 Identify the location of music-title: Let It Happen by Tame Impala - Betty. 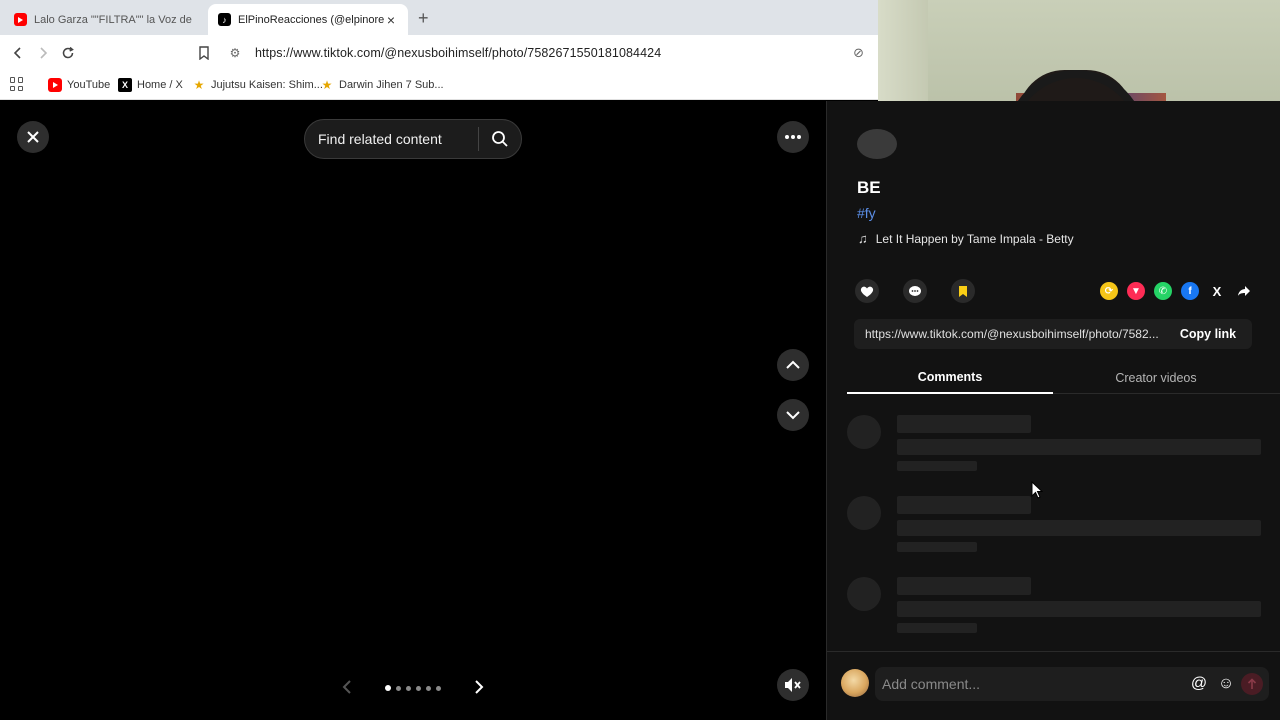
(974, 238).